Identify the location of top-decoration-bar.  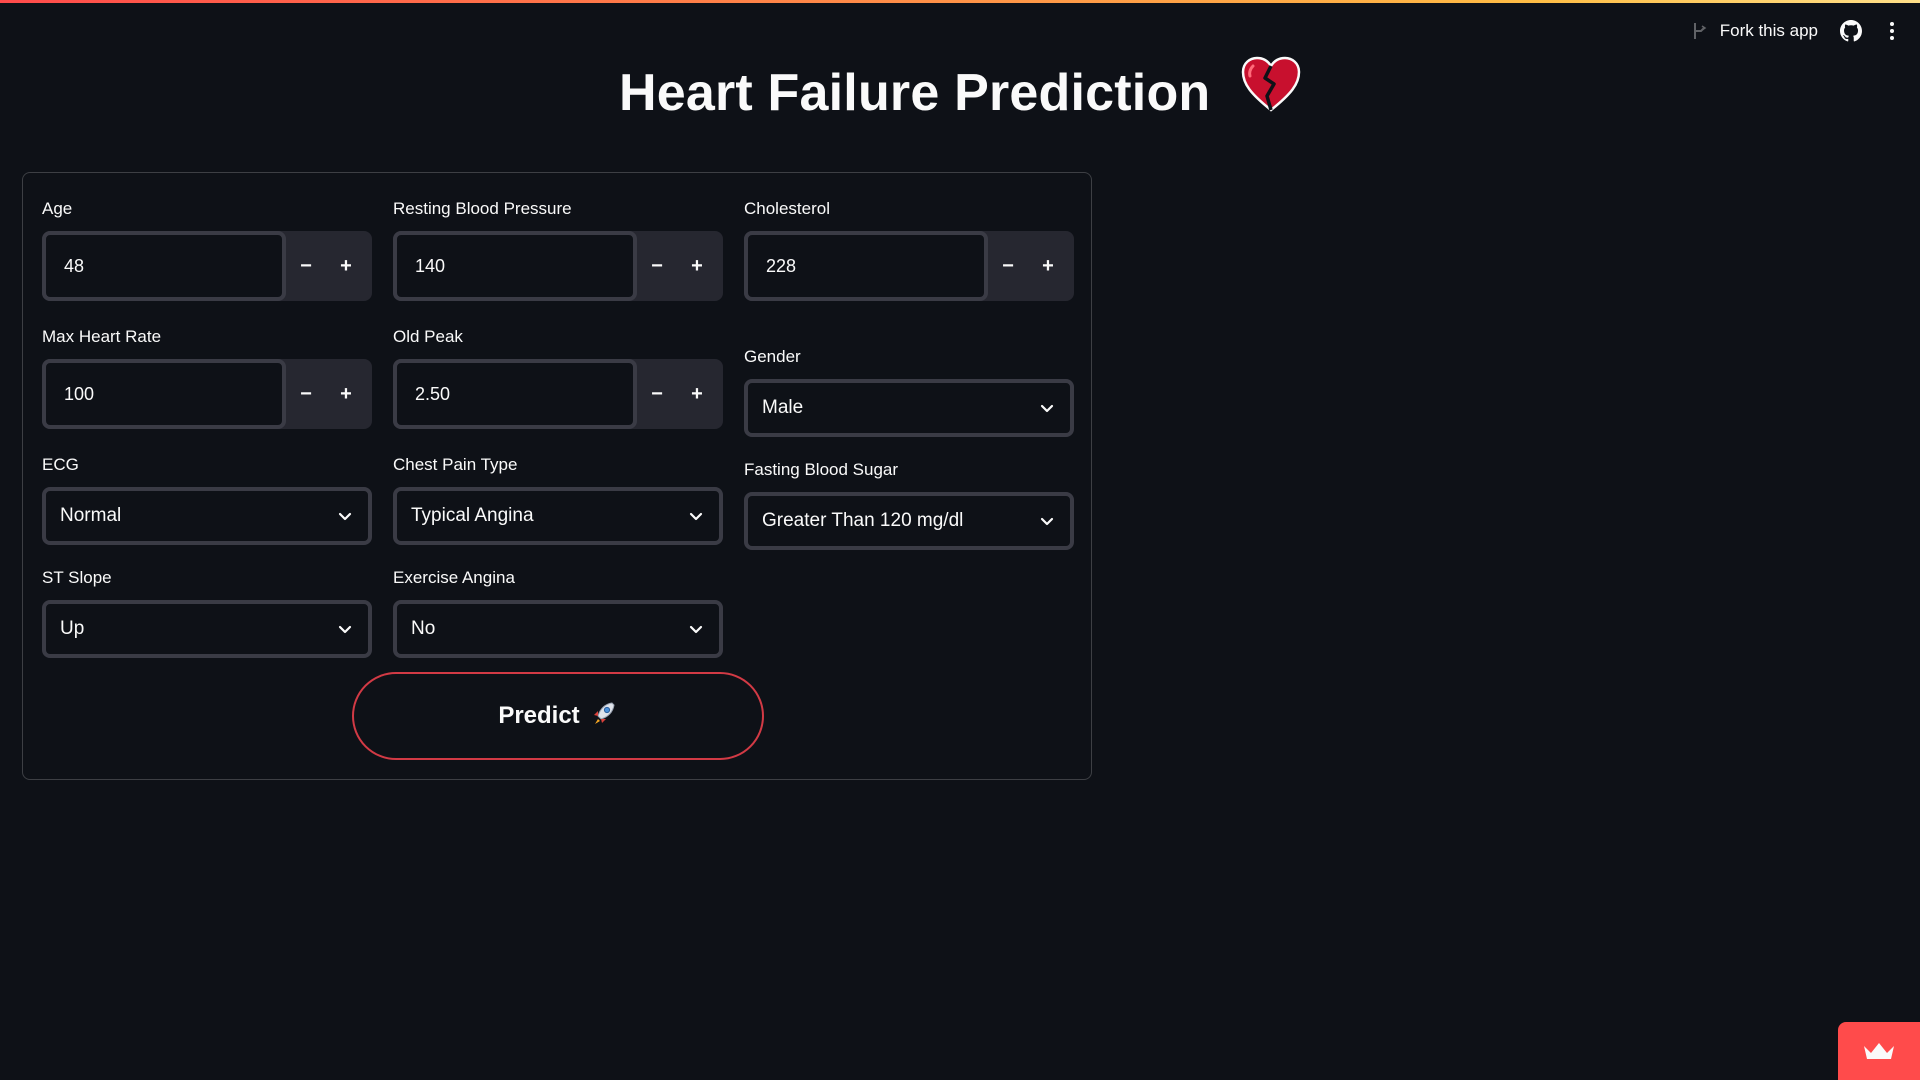
(960, 1).